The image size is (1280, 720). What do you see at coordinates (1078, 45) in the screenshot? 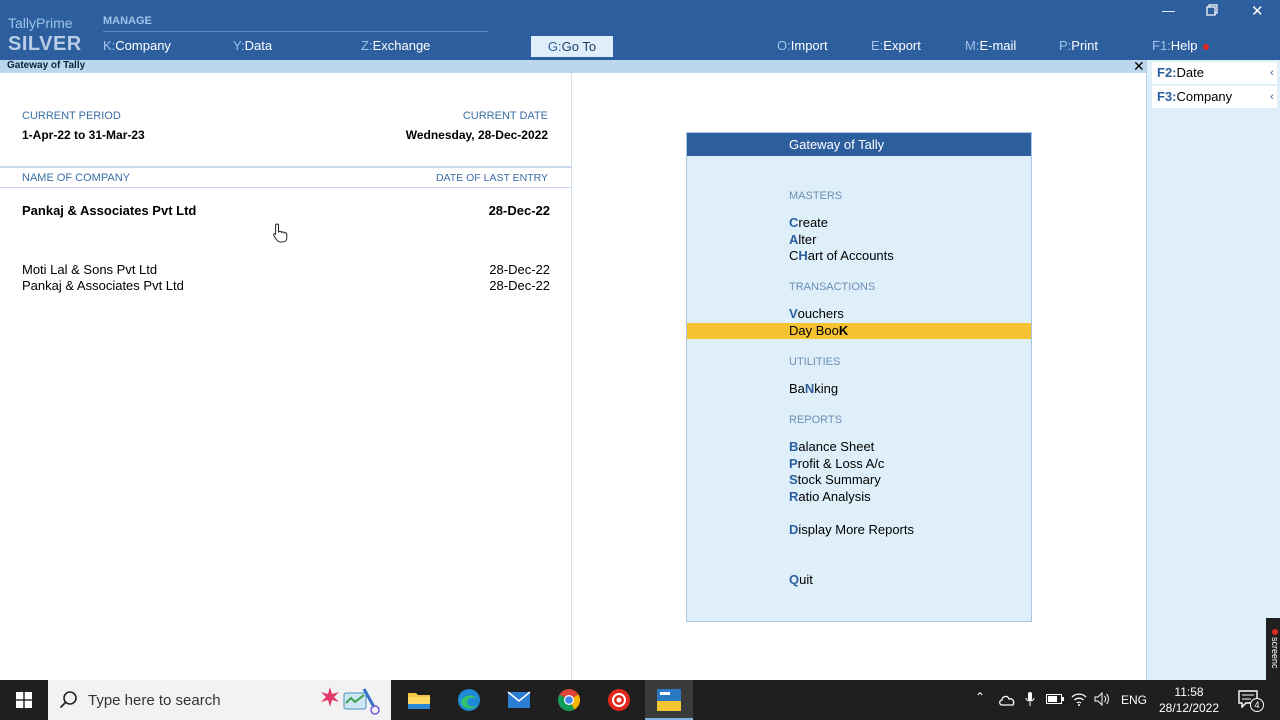
I see `print-button: P:Print` at bounding box center [1078, 45].